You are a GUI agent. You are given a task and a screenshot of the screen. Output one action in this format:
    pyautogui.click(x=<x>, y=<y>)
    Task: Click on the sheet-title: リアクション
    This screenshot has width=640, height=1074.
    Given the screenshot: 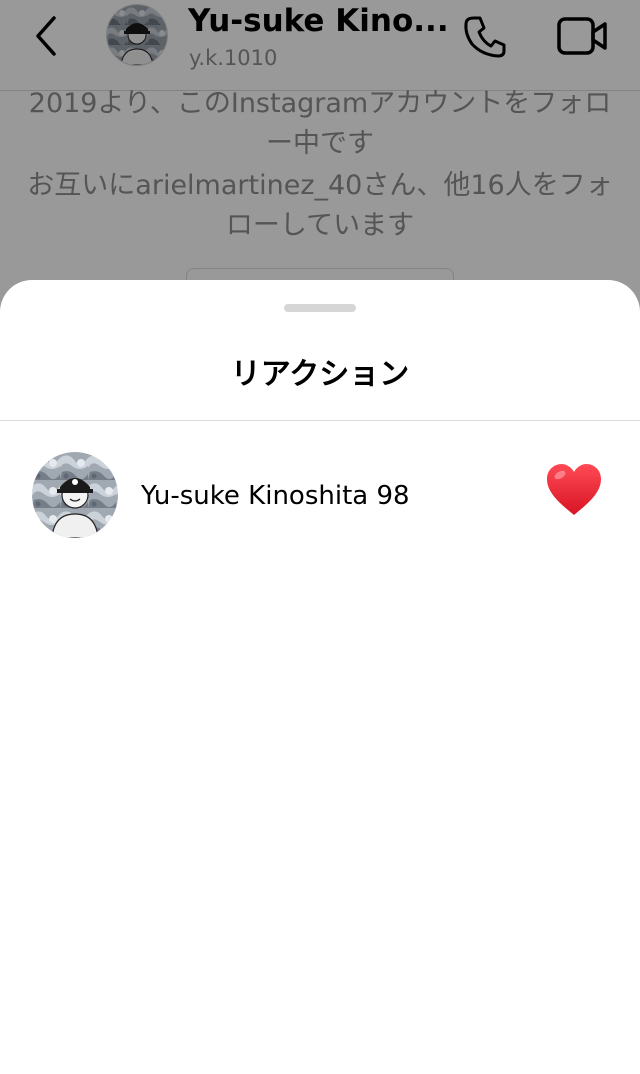 What is the action you would take?
    pyautogui.click(x=320, y=374)
    